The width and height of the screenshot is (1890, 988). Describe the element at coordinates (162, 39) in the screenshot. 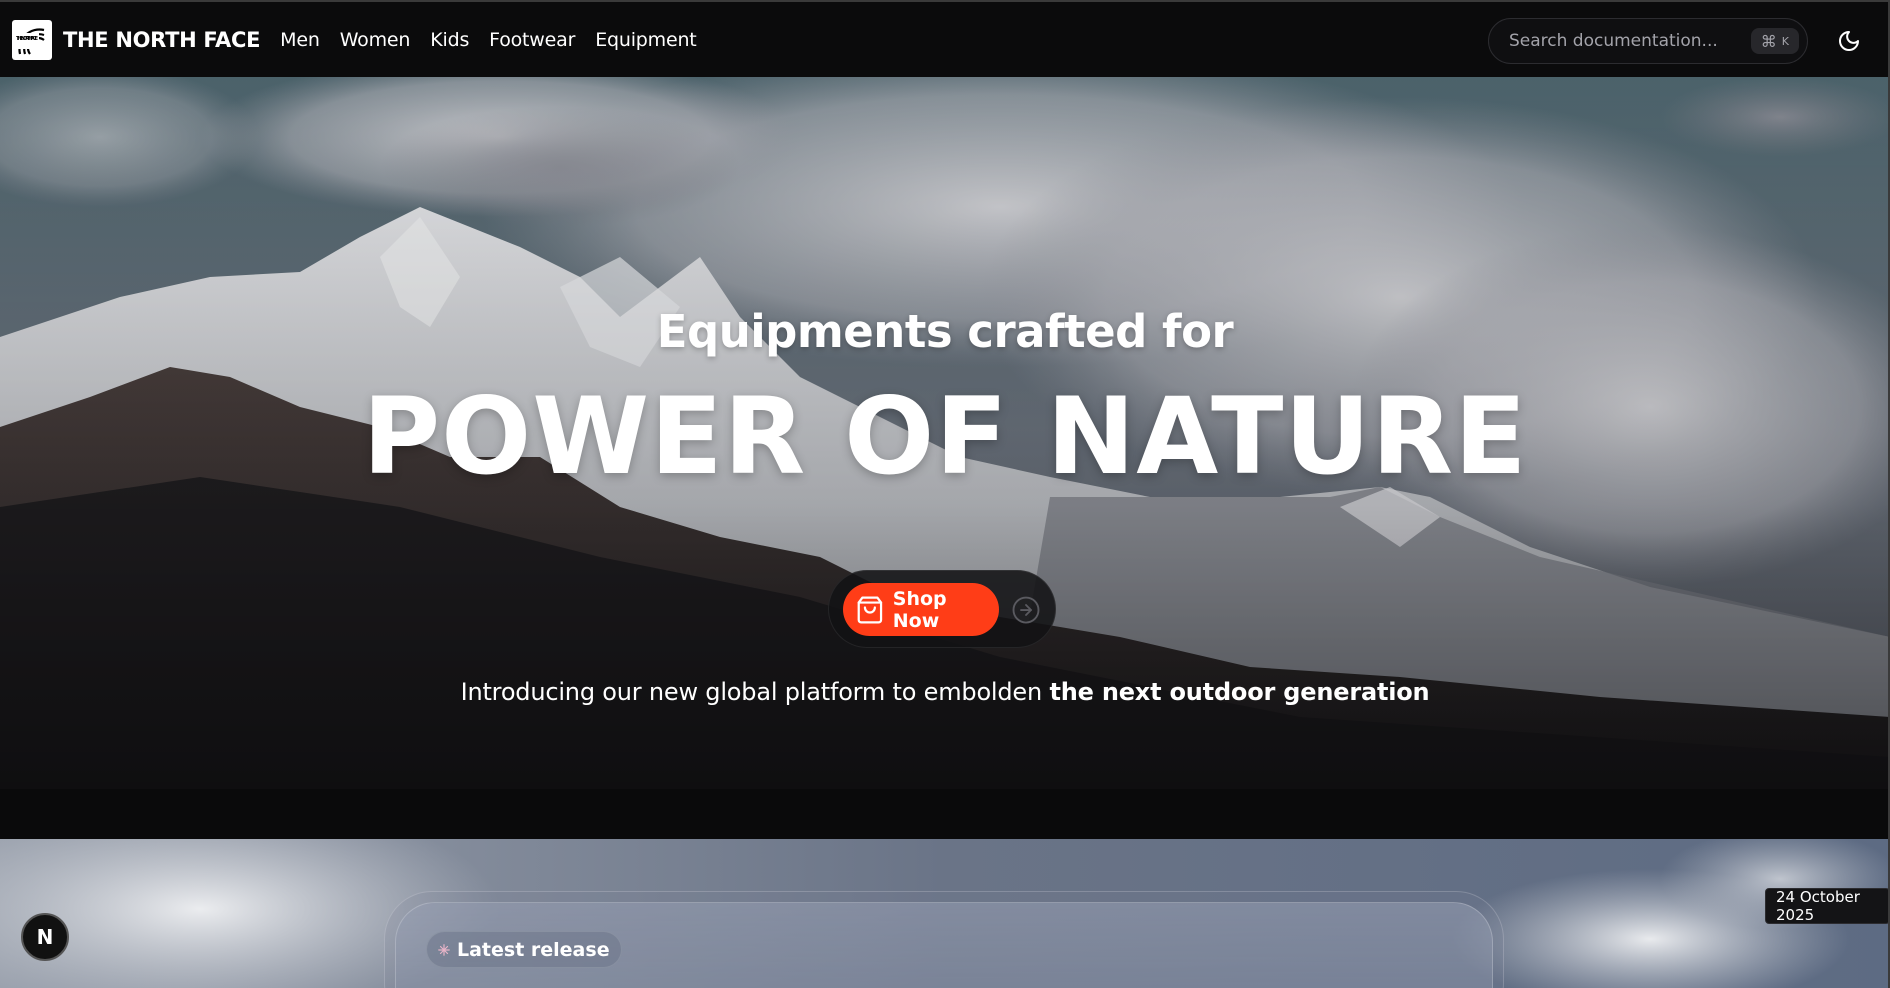

I see `brand-name: THE NORTH FACE` at that location.